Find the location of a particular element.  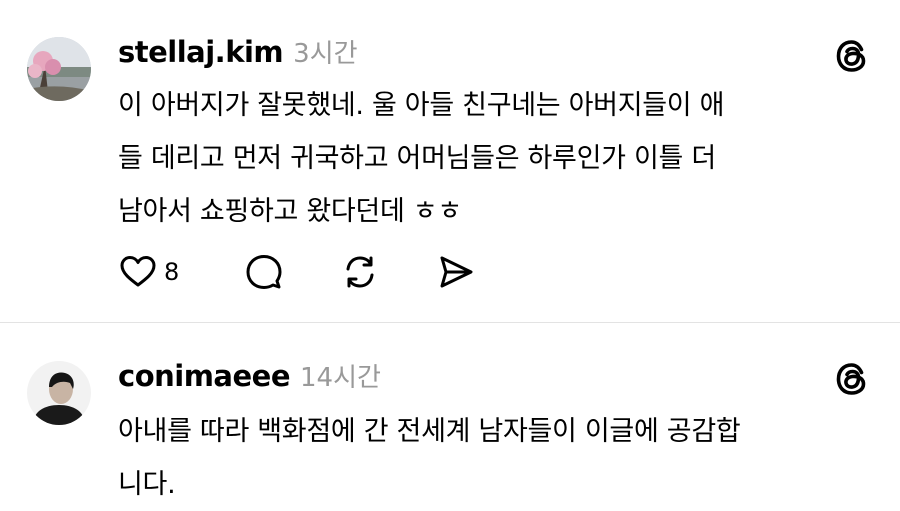

timestamp: 3시간 is located at coordinates (325, 54).